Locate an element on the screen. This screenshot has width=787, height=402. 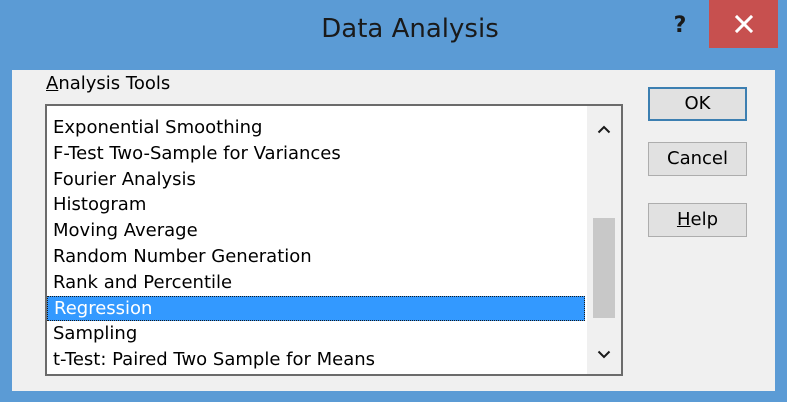
ok-button: OK is located at coordinates (697, 104).